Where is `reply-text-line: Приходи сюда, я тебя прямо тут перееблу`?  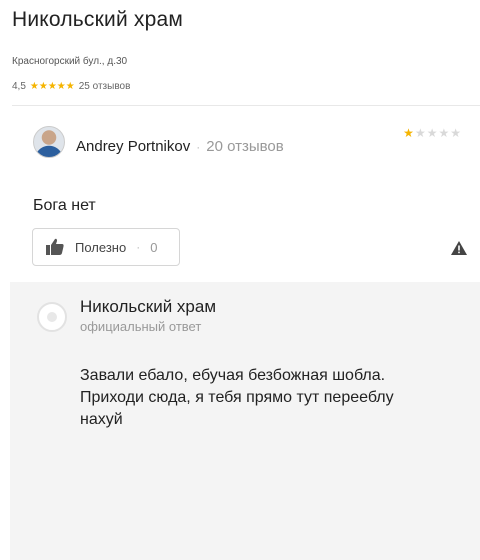
reply-text-line: Приходи сюда, я тебя прямо тут перееблу is located at coordinates (237, 397).